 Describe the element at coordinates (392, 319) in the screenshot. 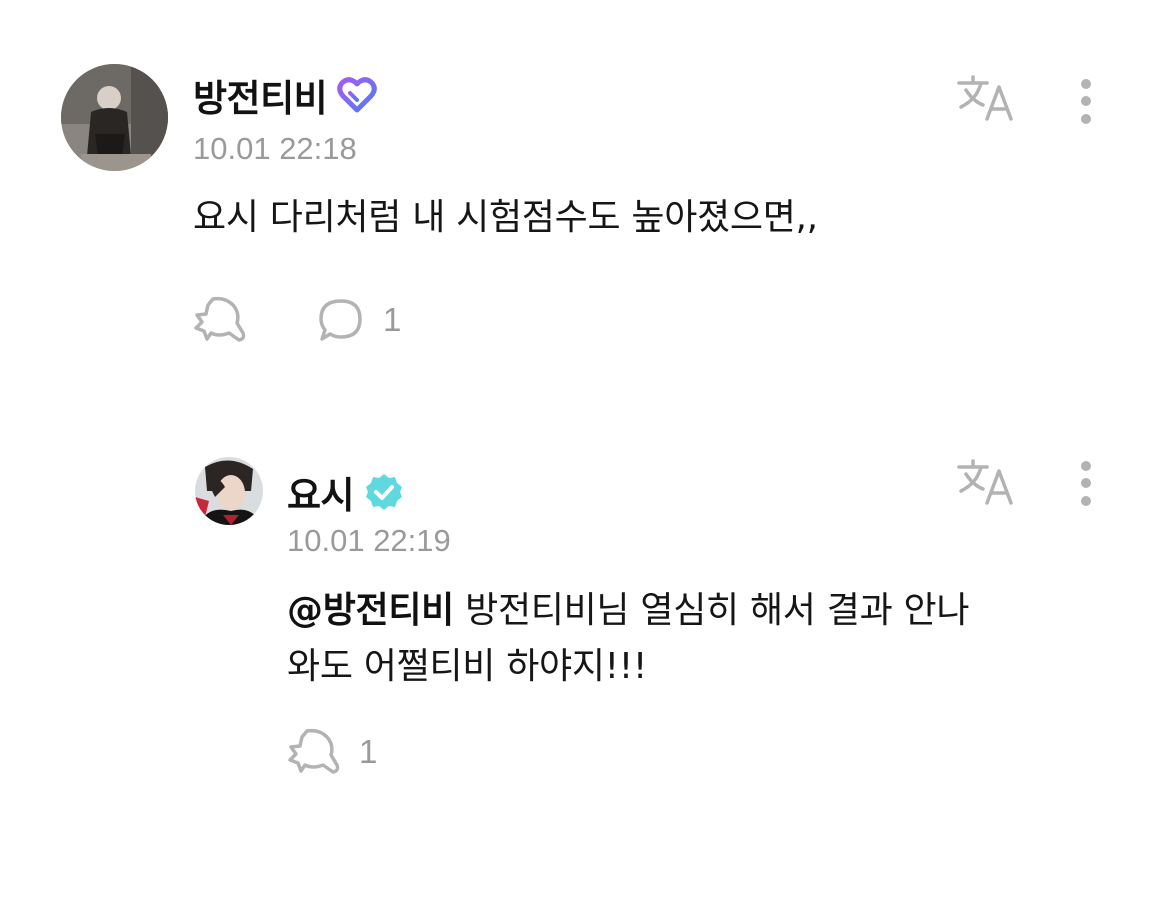

I see `reply-count: 1` at that location.